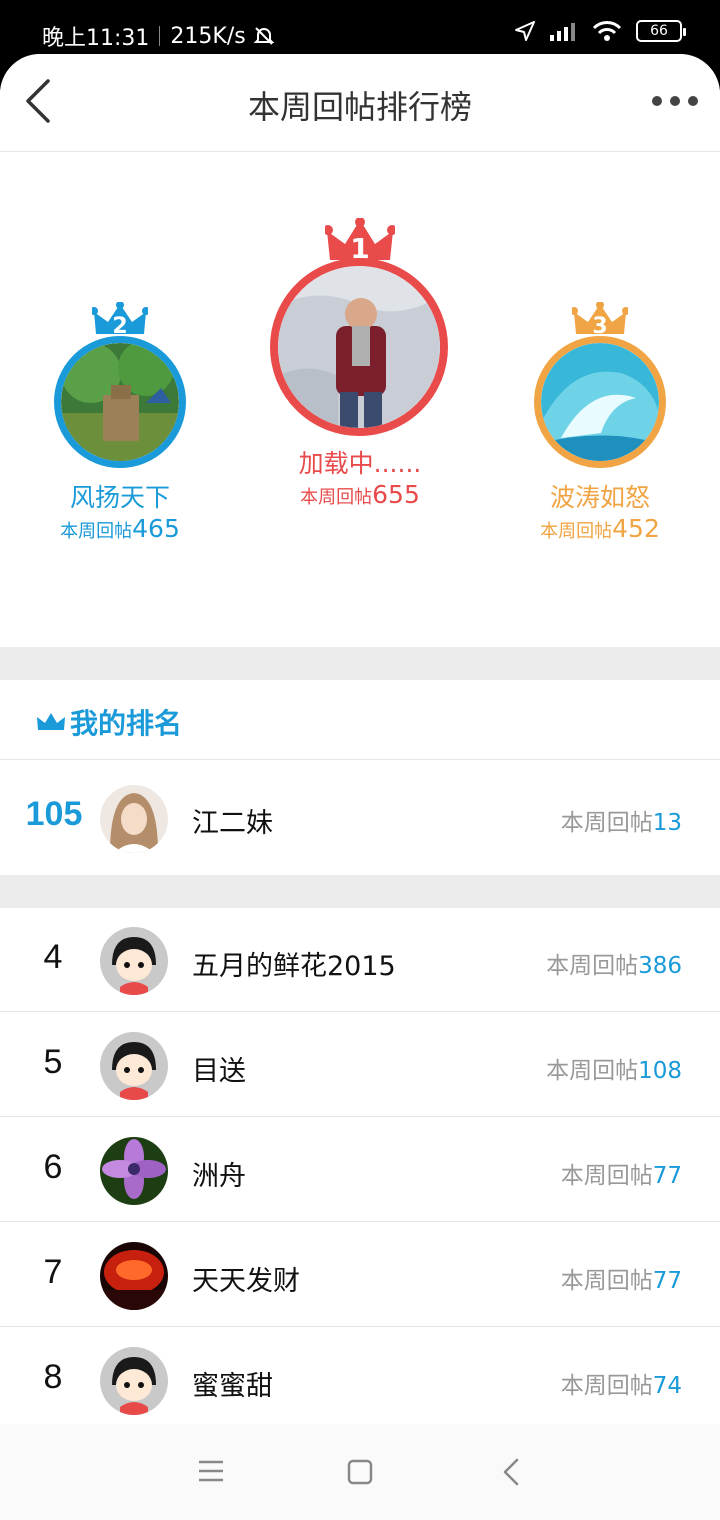  I want to click on my-rank-header: 我的排名, so click(360, 720).